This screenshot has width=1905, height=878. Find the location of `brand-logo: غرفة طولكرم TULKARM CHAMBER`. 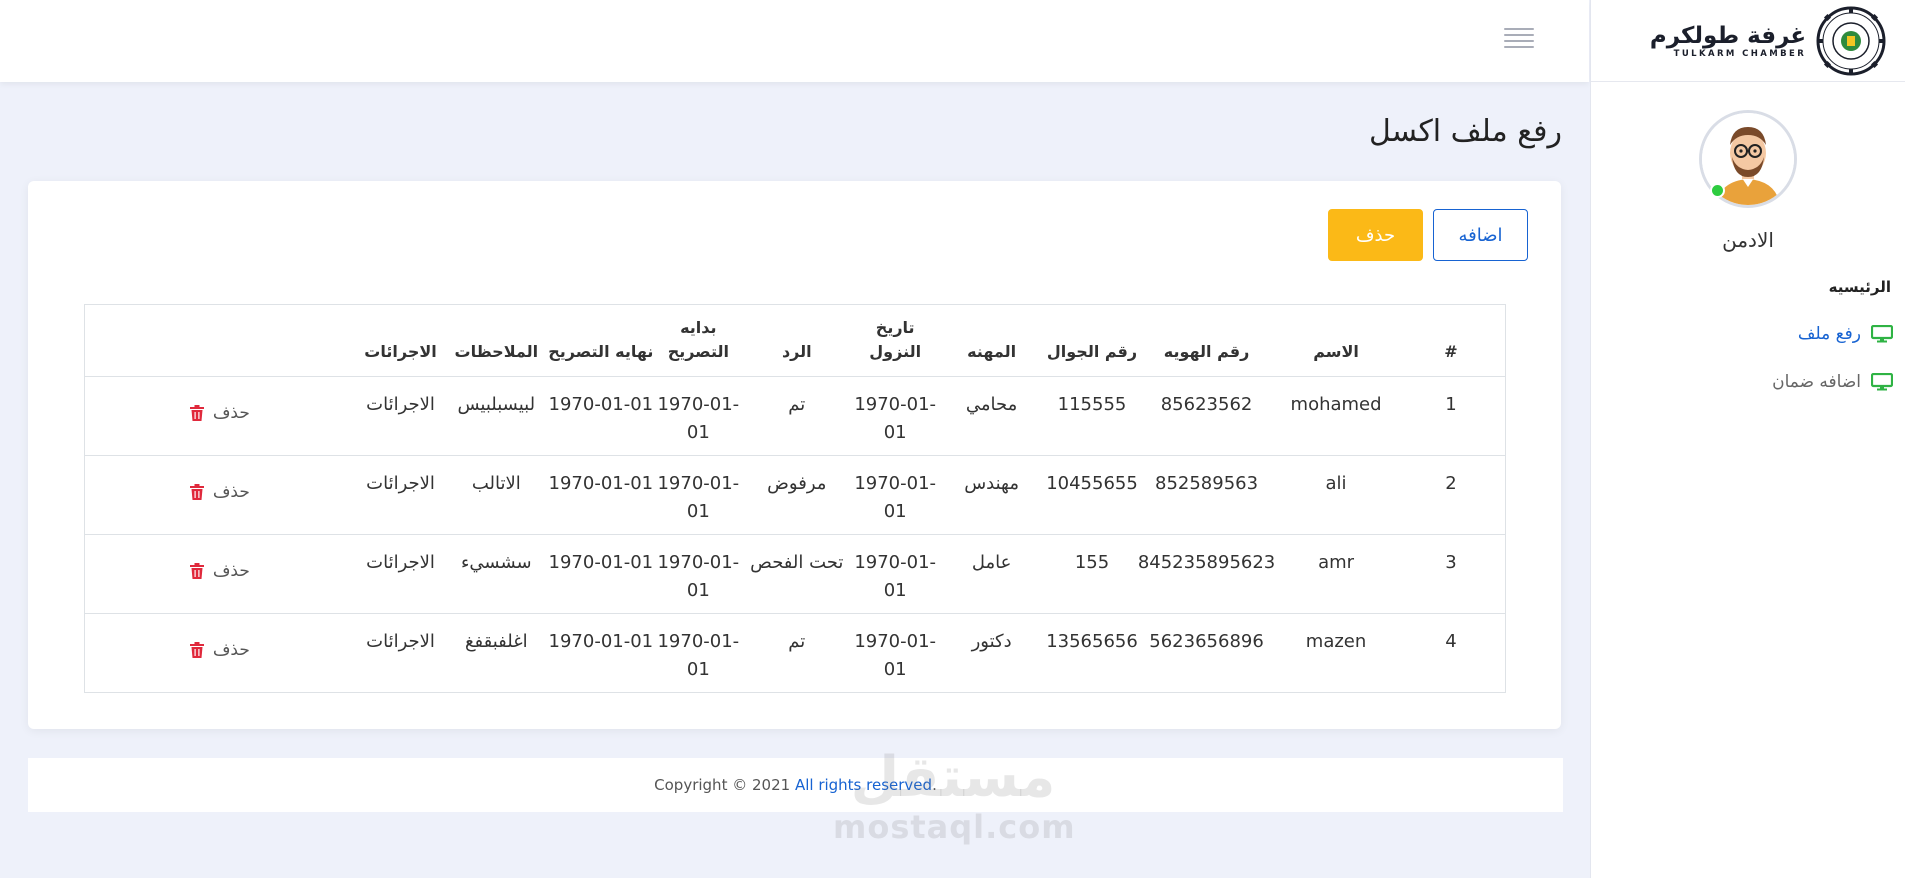

brand-logo: غرفة طولكرم TULKARM CHAMBER is located at coordinates (1748, 41).